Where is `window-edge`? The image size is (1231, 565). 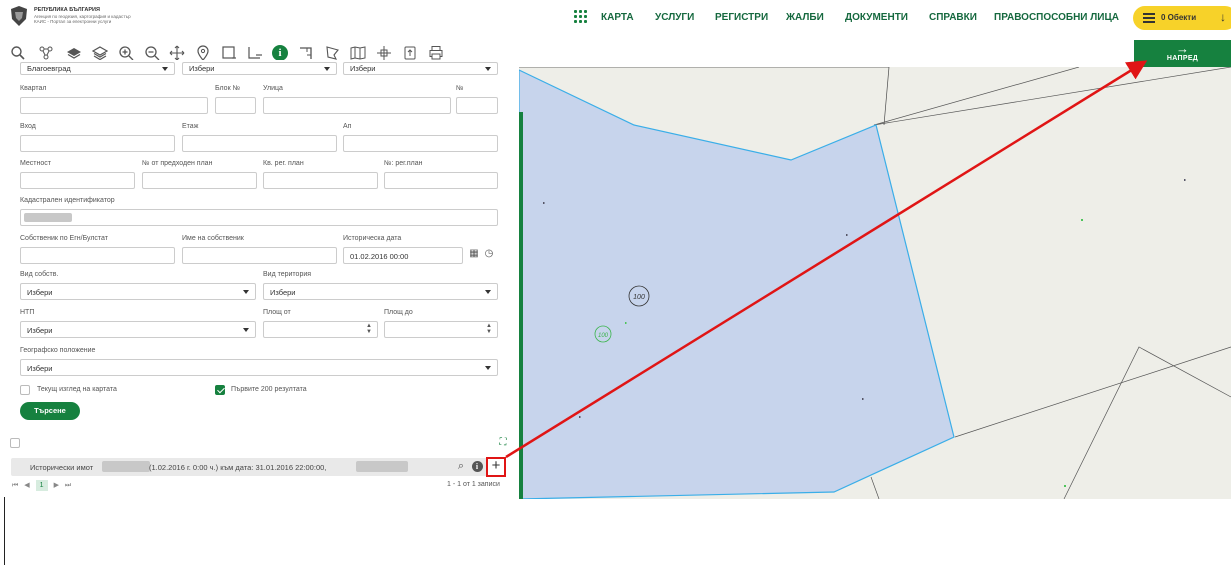 window-edge is located at coordinates (4, 531).